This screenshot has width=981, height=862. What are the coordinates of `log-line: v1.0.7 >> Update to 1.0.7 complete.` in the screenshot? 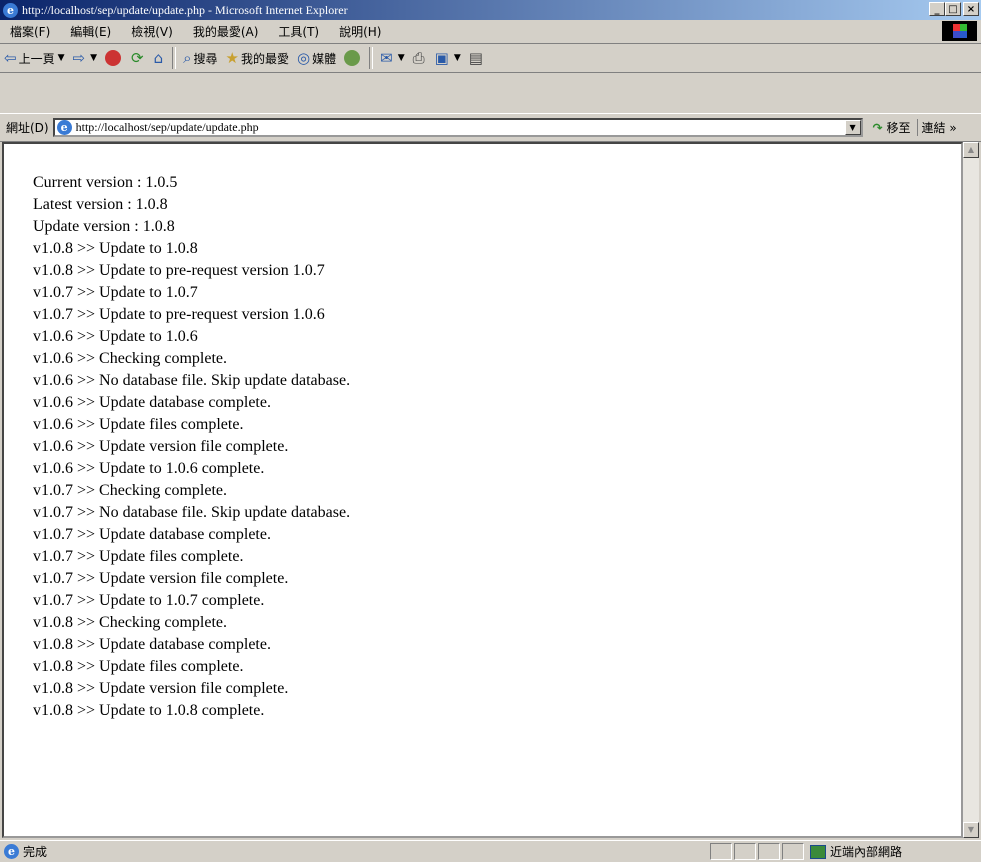 It's located at (149, 600).